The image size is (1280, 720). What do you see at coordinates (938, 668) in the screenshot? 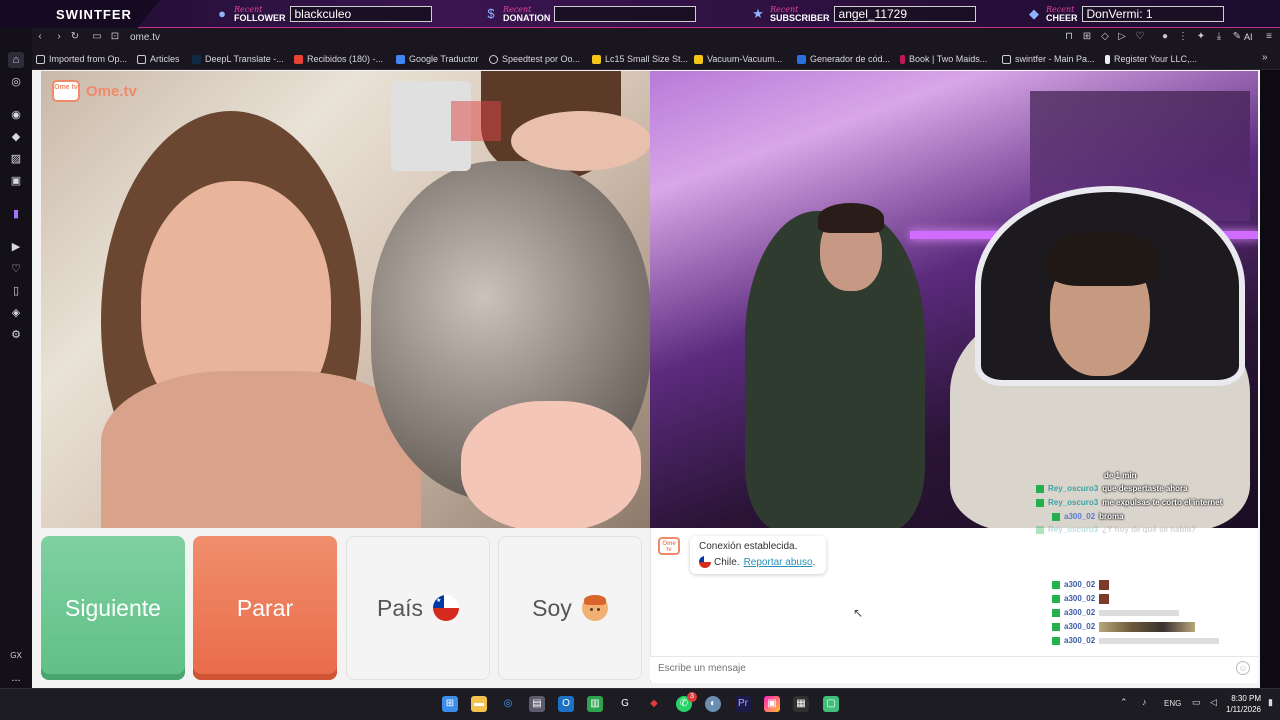
I see `message-input` at bounding box center [938, 668].